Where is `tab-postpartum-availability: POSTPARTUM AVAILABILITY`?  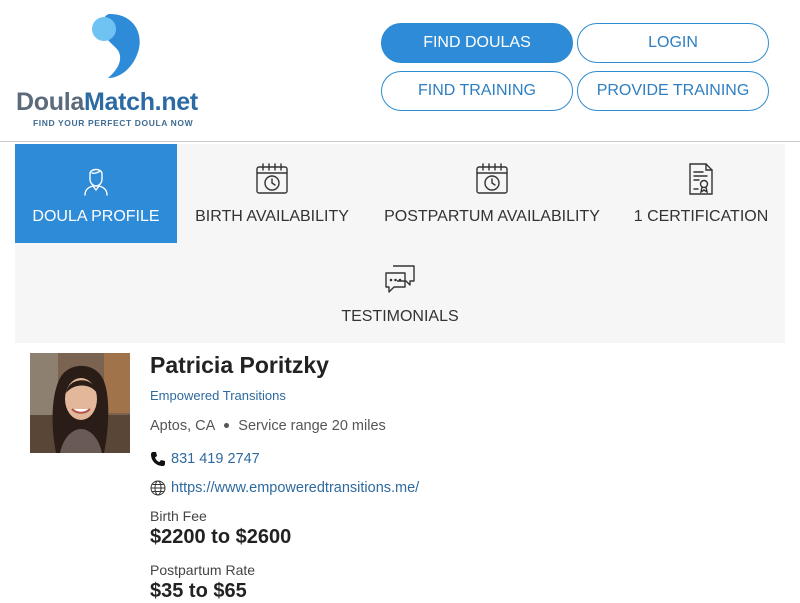
tab-postpartum-availability: POSTPARTUM AVAILABILITY is located at coordinates (492, 193).